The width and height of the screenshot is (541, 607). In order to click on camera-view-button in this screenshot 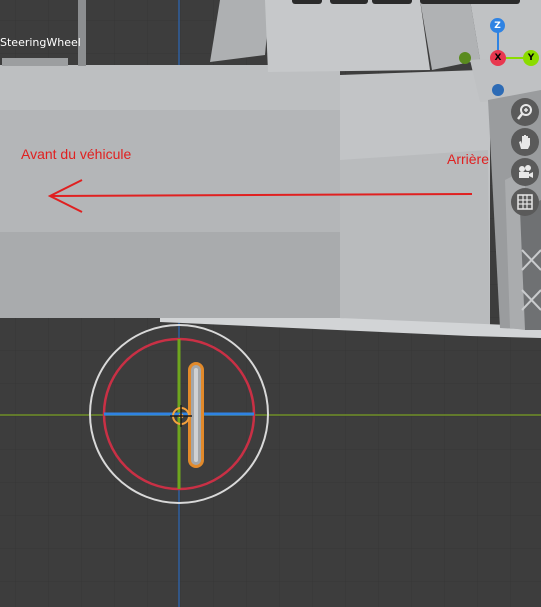, I will do `click(525, 172)`.